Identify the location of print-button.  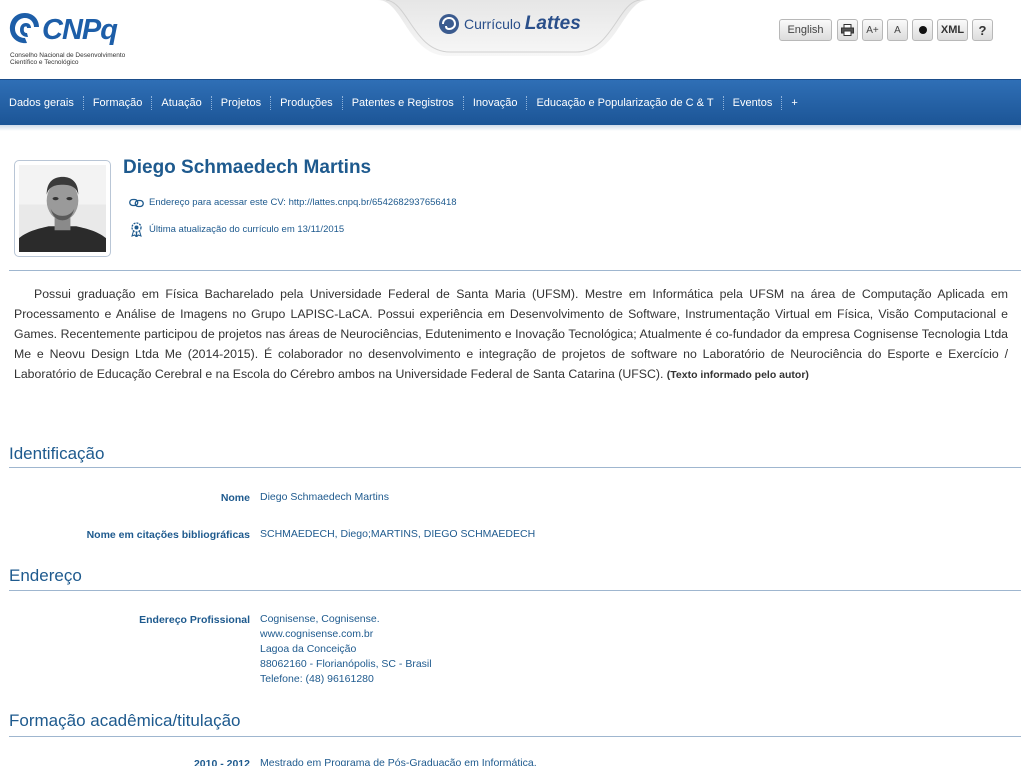
(847, 30).